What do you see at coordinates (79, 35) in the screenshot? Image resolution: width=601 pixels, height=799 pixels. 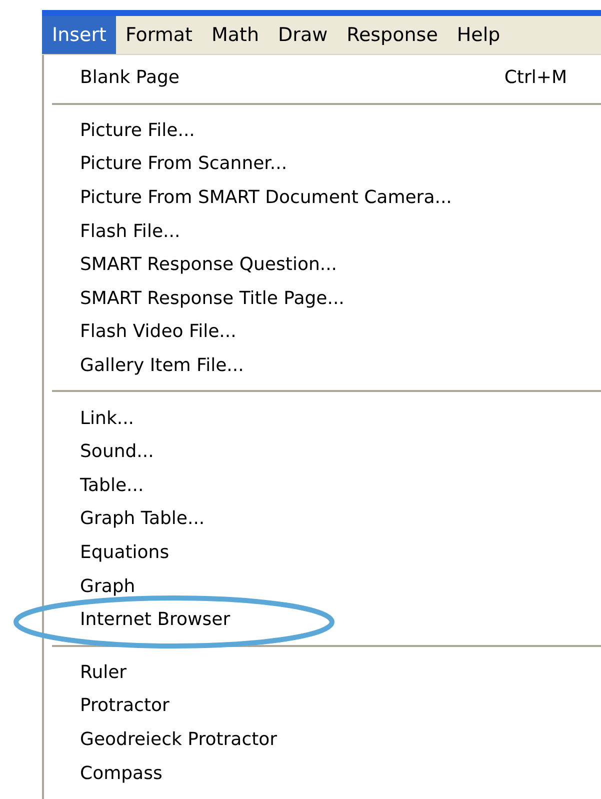 I see `menu-title: Insert` at bounding box center [79, 35].